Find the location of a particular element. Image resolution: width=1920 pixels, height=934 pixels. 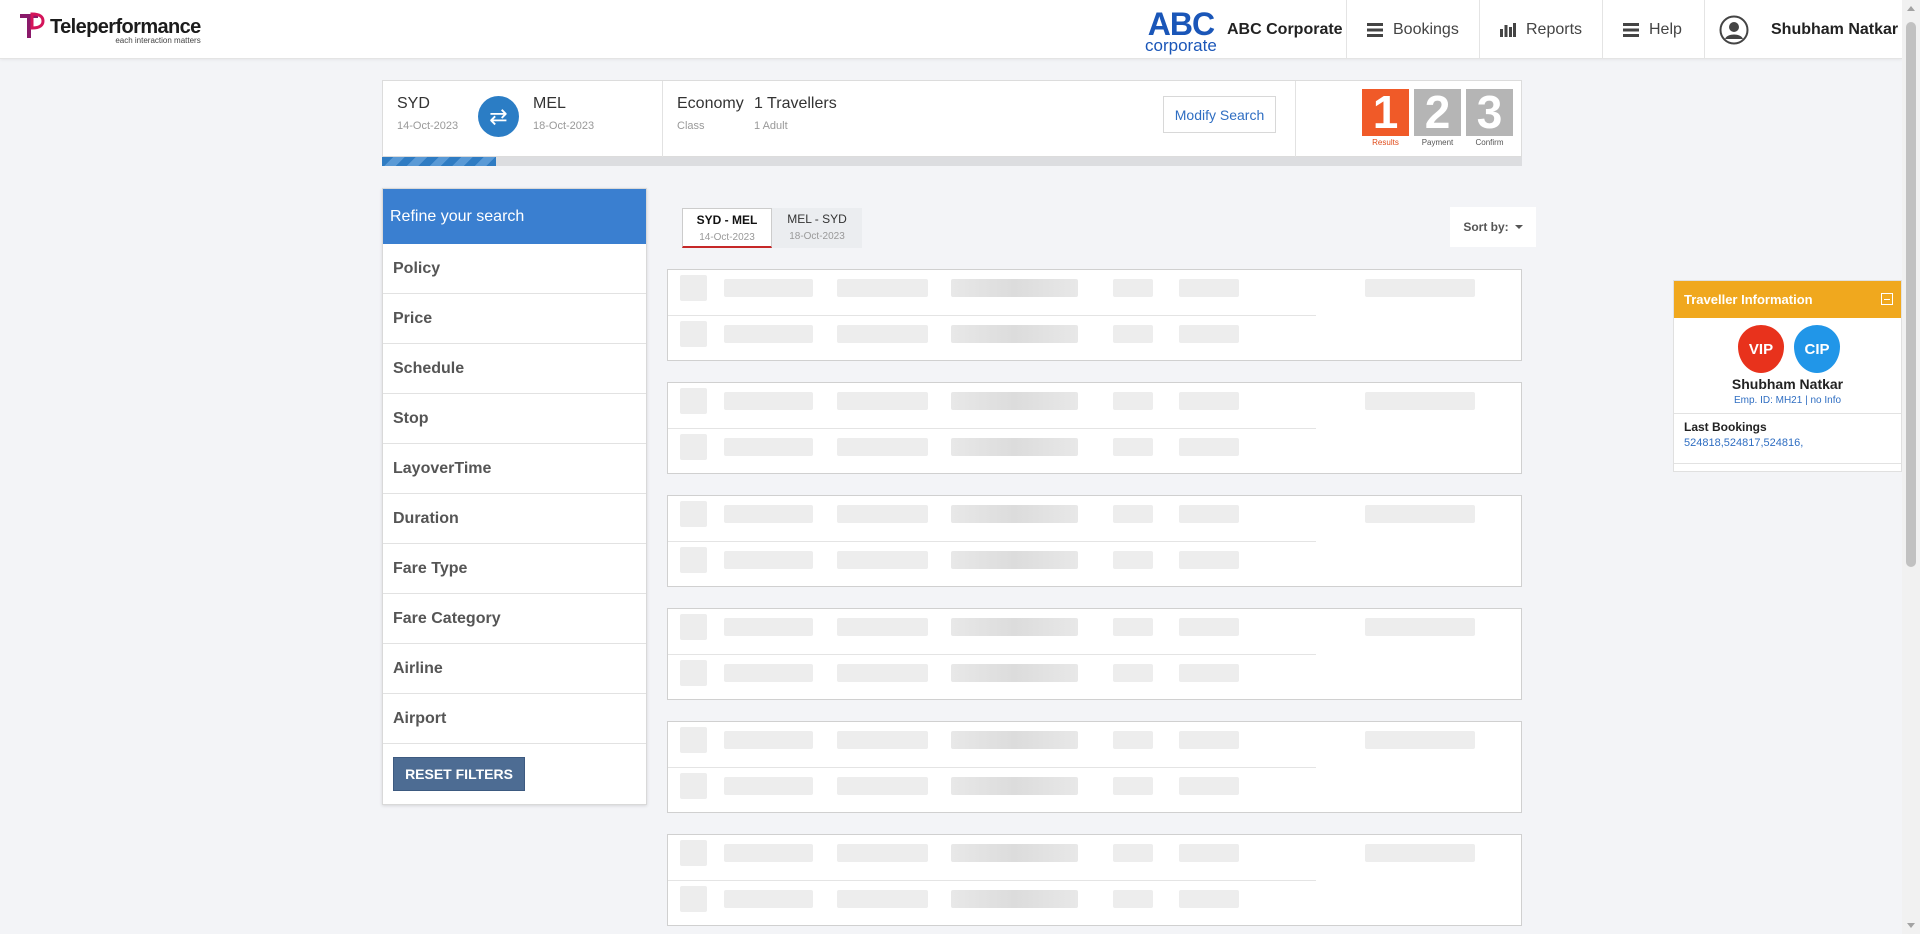

teleperformance-mark-icon is located at coordinates (32, 26).